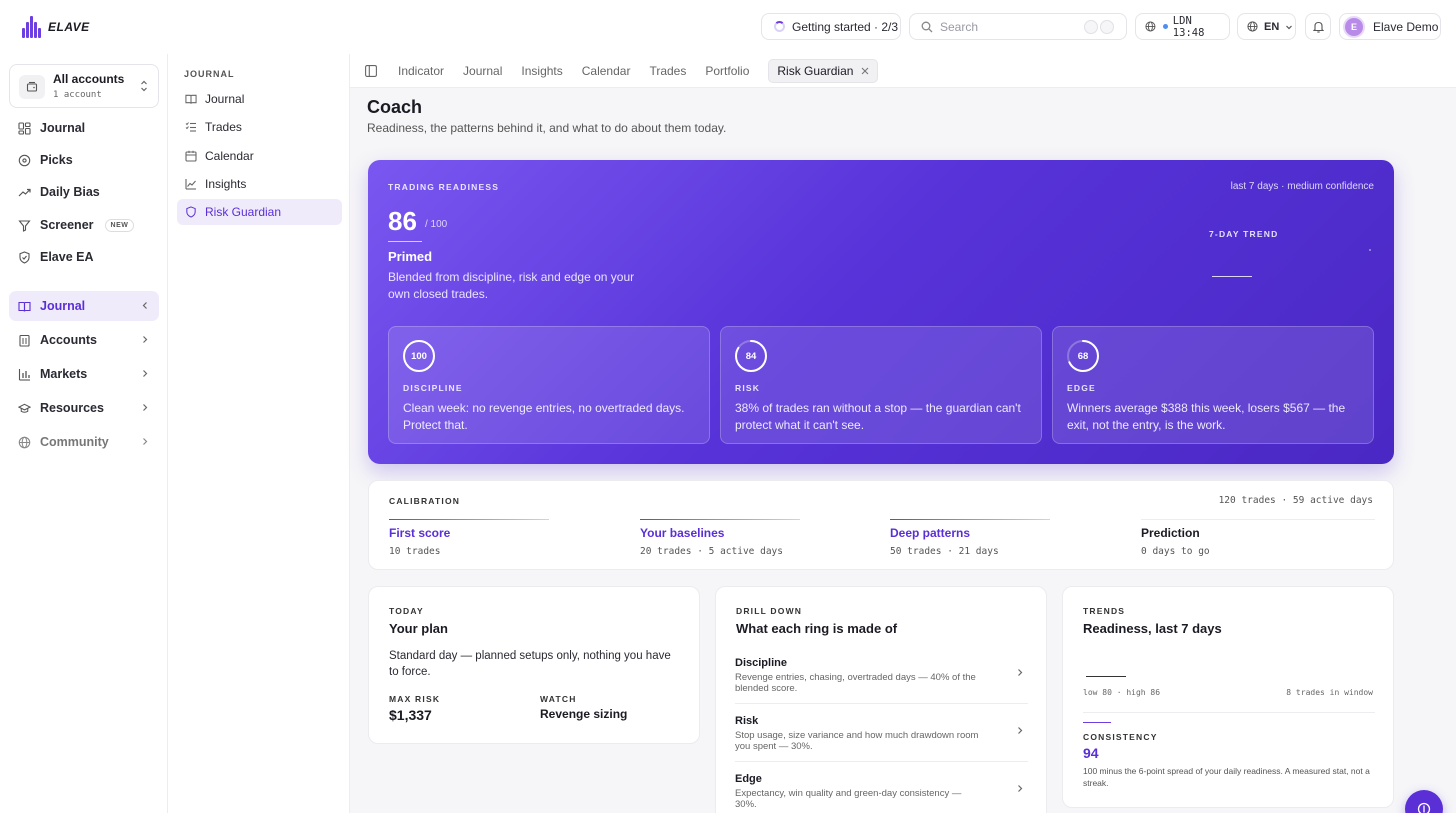 Image resolution: width=1456 pixels, height=813 pixels. What do you see at coordinates (421, 71) in the screenshot?
I see `tab-indicator: Indicator` at bounding box center [421, 71].